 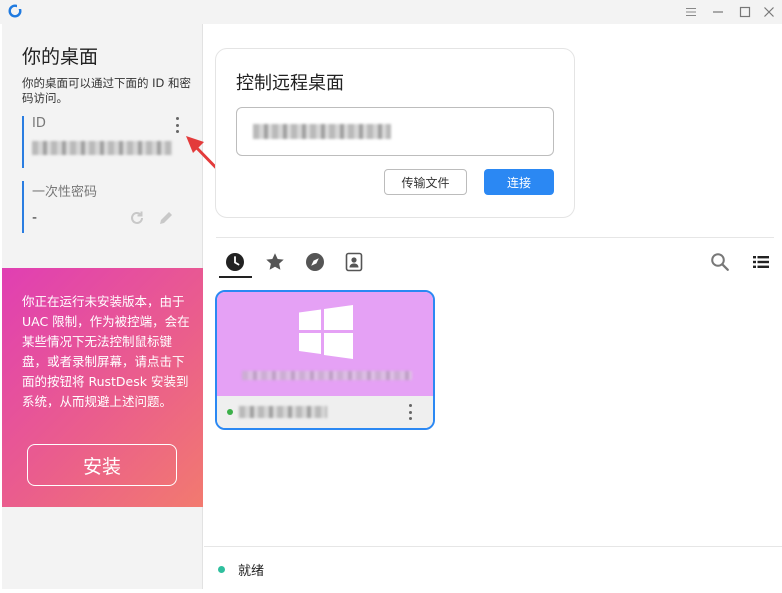 What do you see at coordinates (290, 83) in the screenshot?
I see `connect-title: 控制远程桌面` at bounding box center [290, 83].